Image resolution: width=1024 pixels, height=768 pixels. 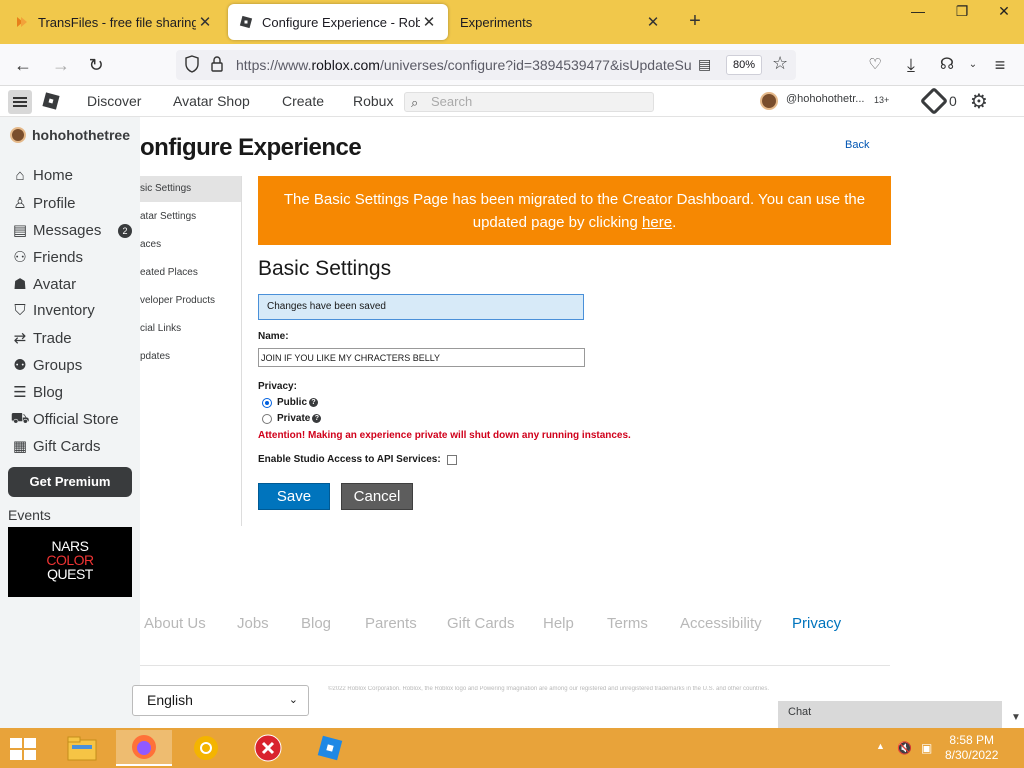 I want to click on sidebar-item-gift-cards: ▦ Gift Cards, so click(x=55, y=446).